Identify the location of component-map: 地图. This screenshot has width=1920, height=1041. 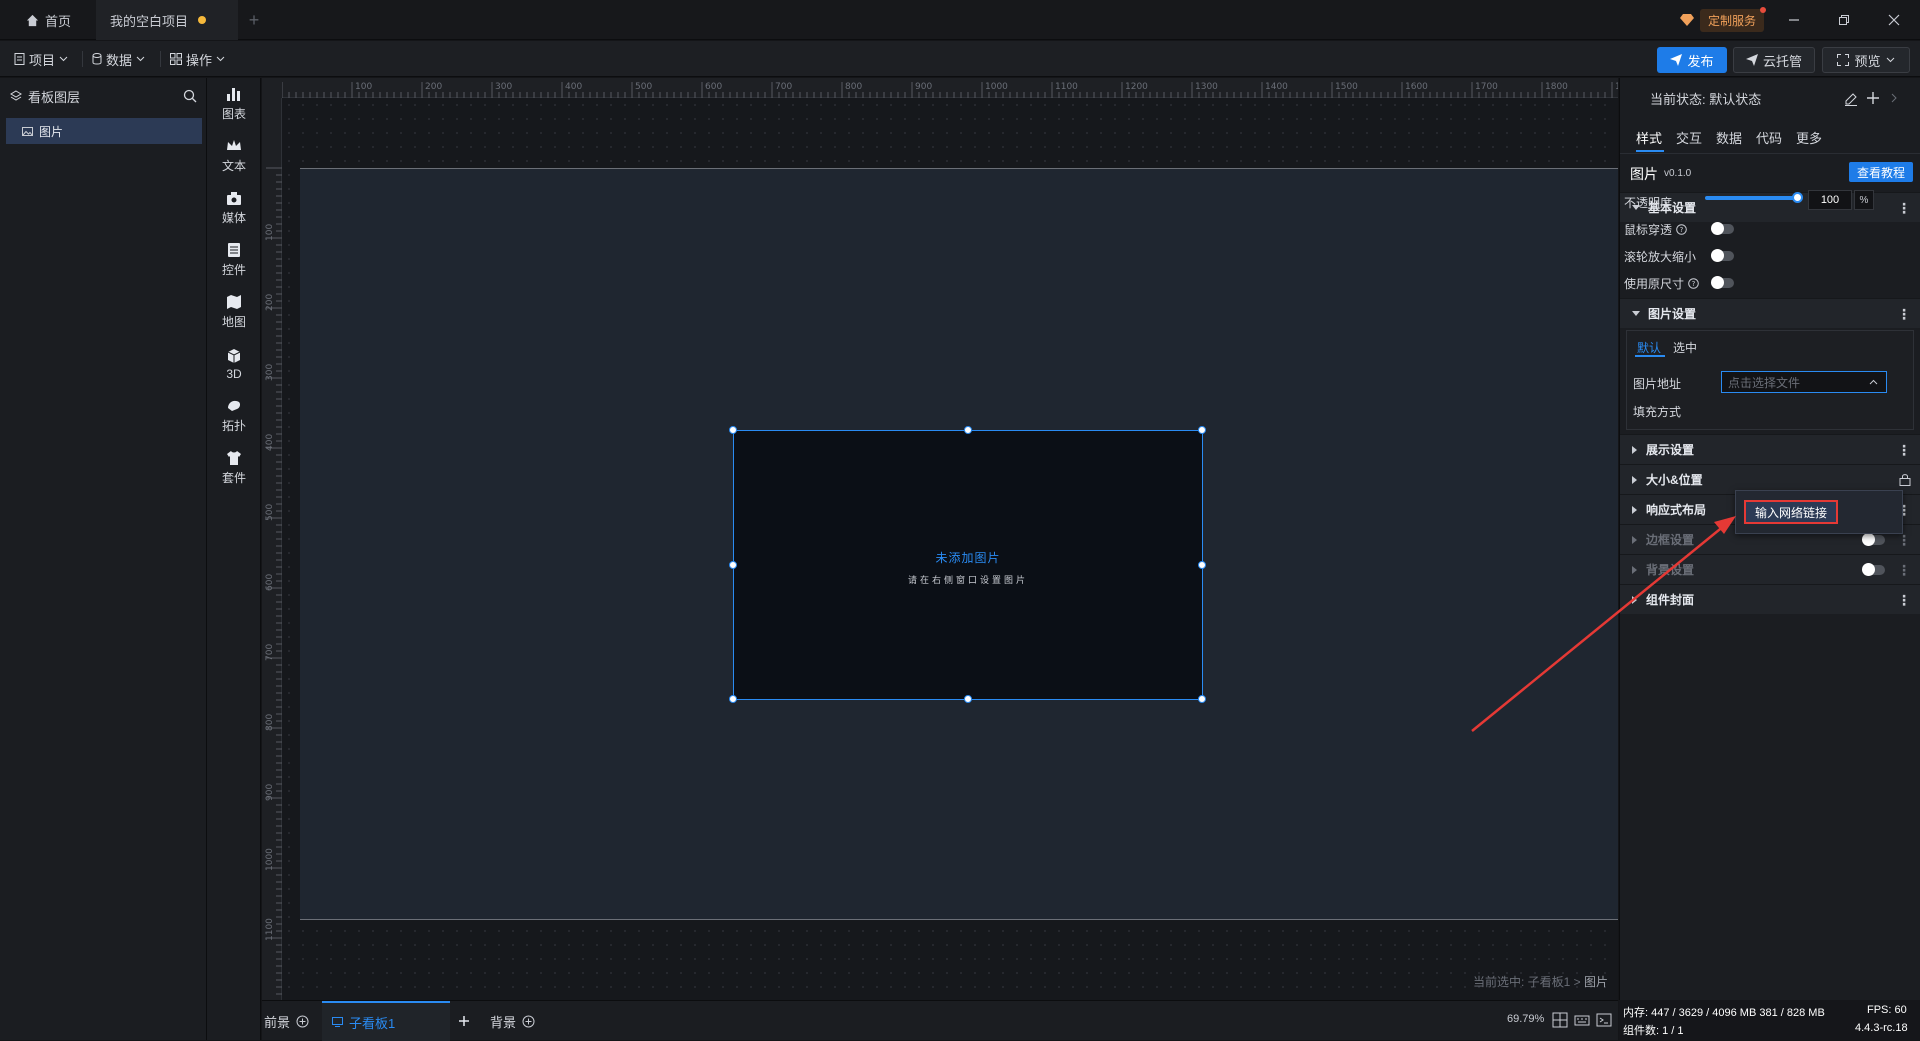
(234, 312).